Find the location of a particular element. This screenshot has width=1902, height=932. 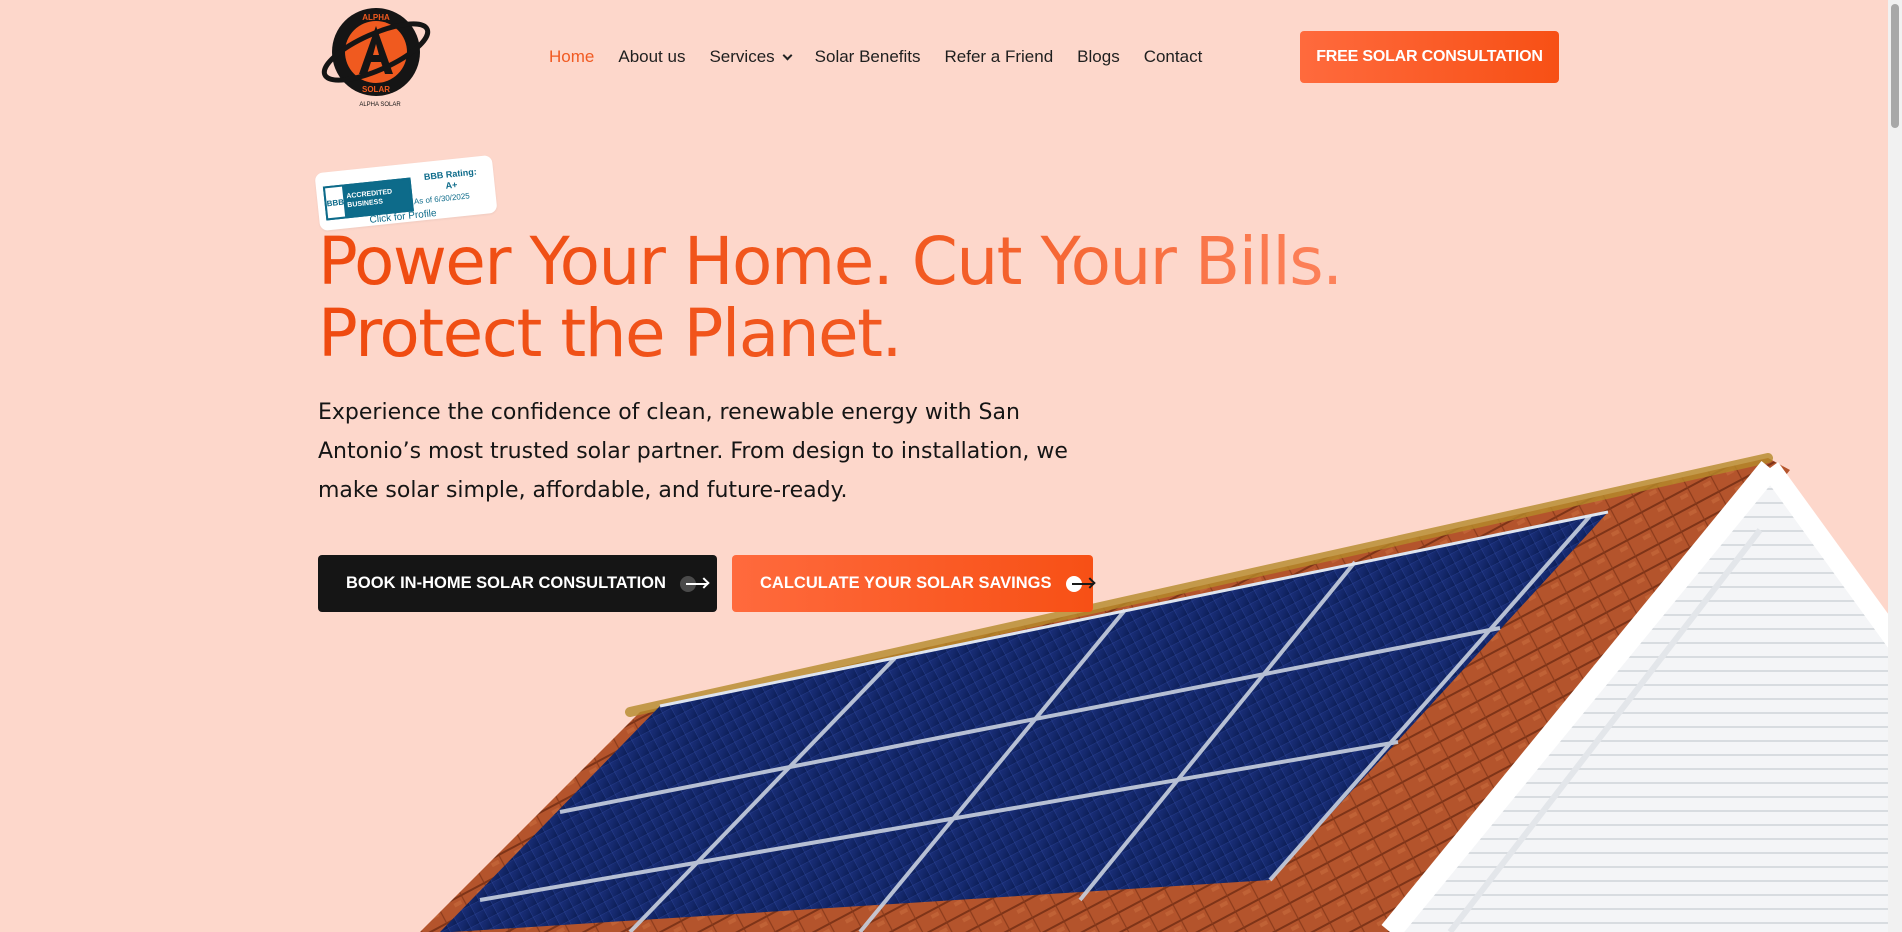

nav-item-contact: Contact is located at coordinates (1173, 57).